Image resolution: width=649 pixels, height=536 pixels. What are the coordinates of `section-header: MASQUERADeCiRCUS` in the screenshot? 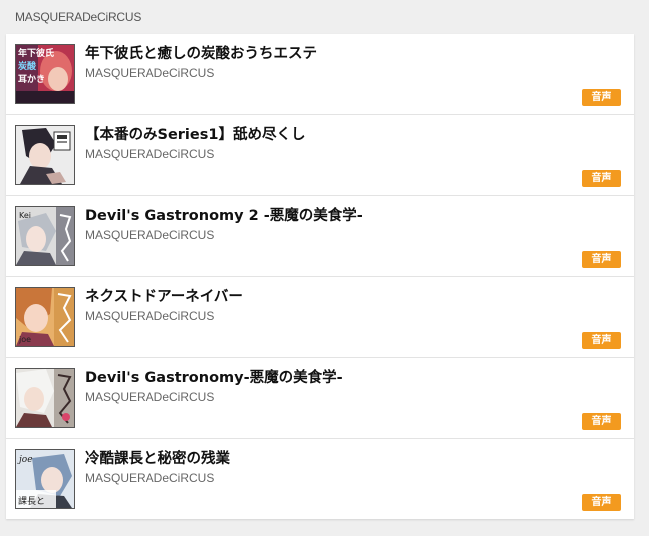 It's located at (78, 17).